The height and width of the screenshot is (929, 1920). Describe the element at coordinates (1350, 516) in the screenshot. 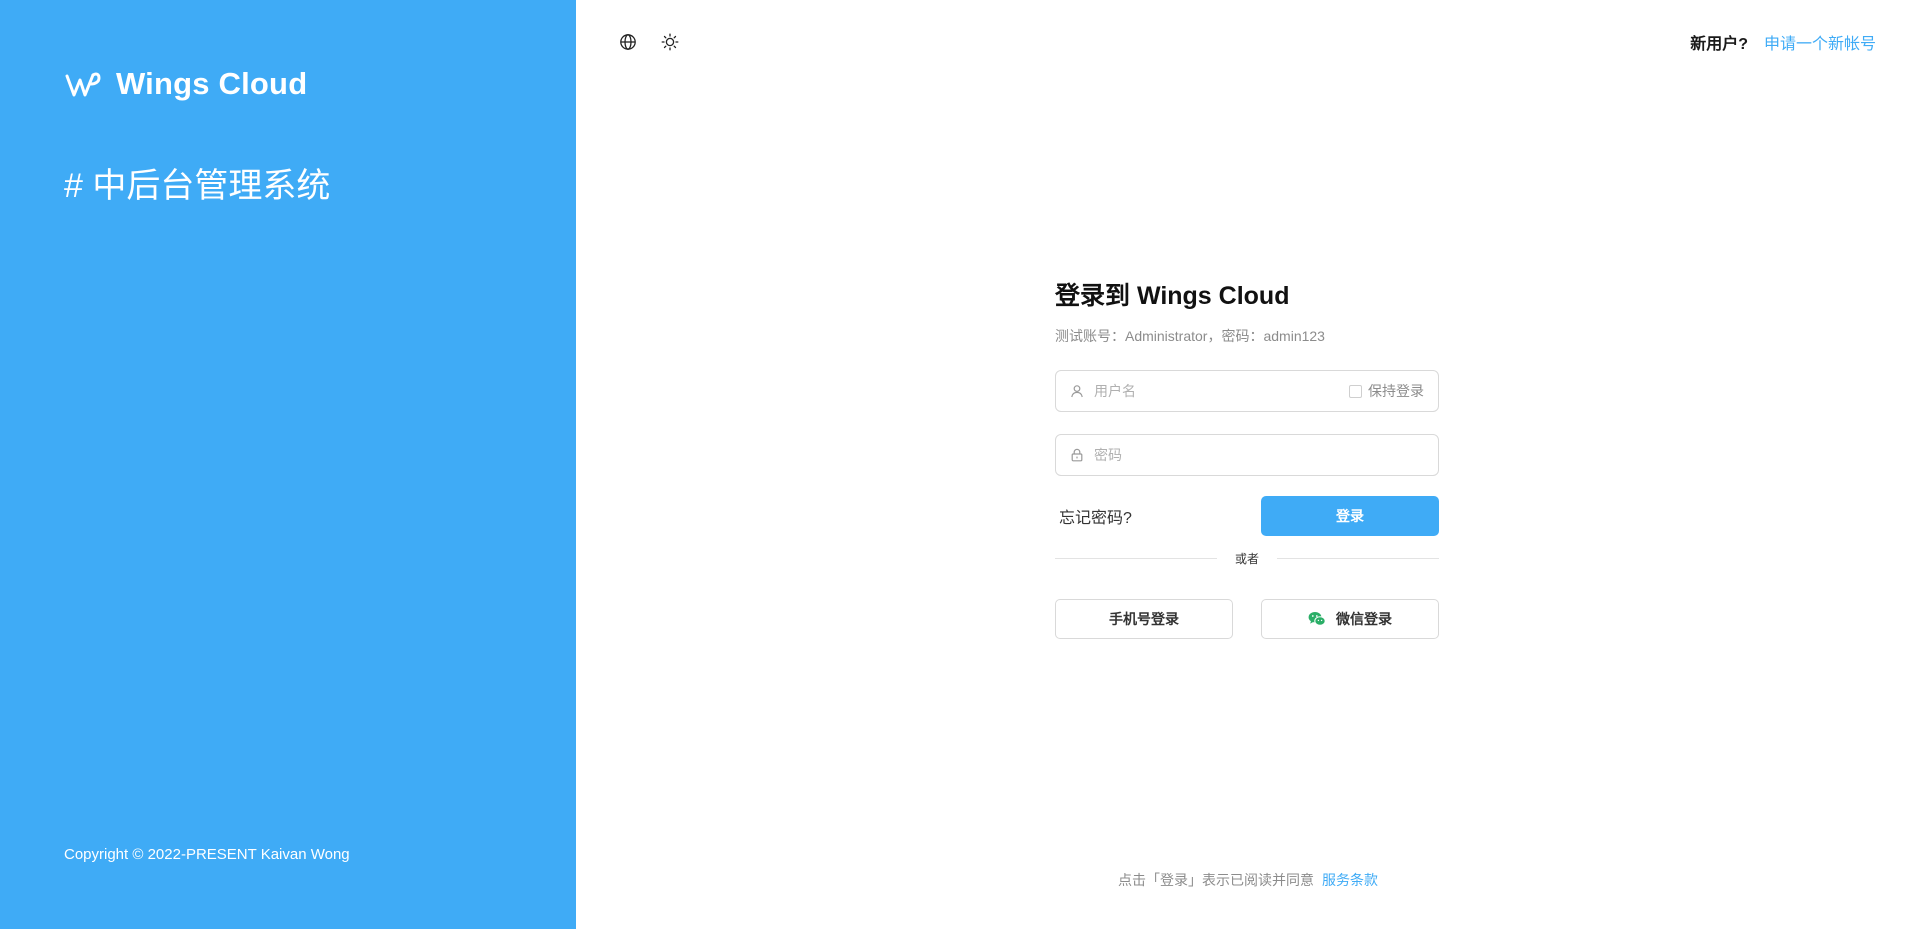

I see `login-button: 登录` at that location.